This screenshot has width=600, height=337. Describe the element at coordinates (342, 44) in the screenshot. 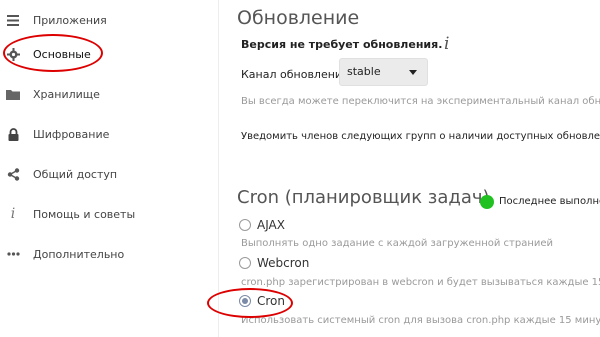

I see `update-status-text: Версия не требует обновления.` at that location.